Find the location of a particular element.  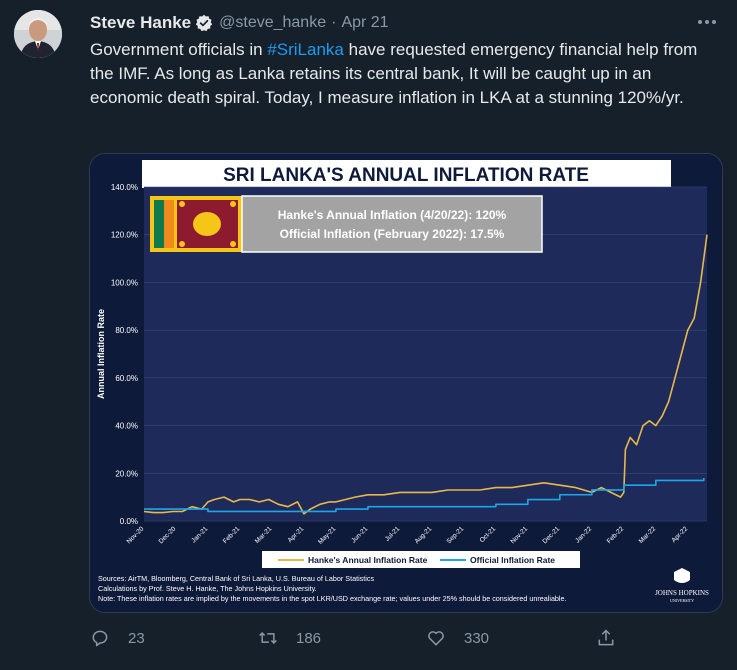

verified-badge-icon is located at coordinates (204, 23).